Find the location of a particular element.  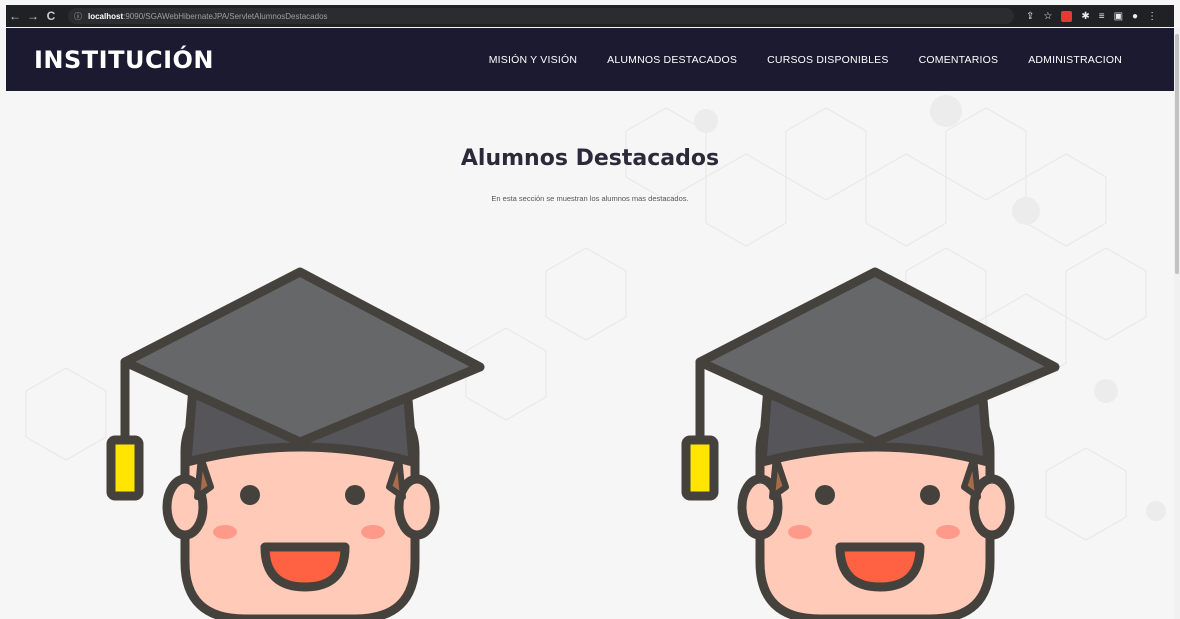

scrollbar-thumb is located at coordinates (1177, 154).